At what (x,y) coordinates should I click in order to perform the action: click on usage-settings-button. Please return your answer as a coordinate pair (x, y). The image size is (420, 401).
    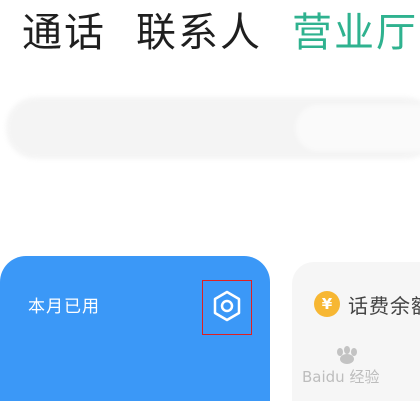
    Looking at the image, I should click on (227, 306).